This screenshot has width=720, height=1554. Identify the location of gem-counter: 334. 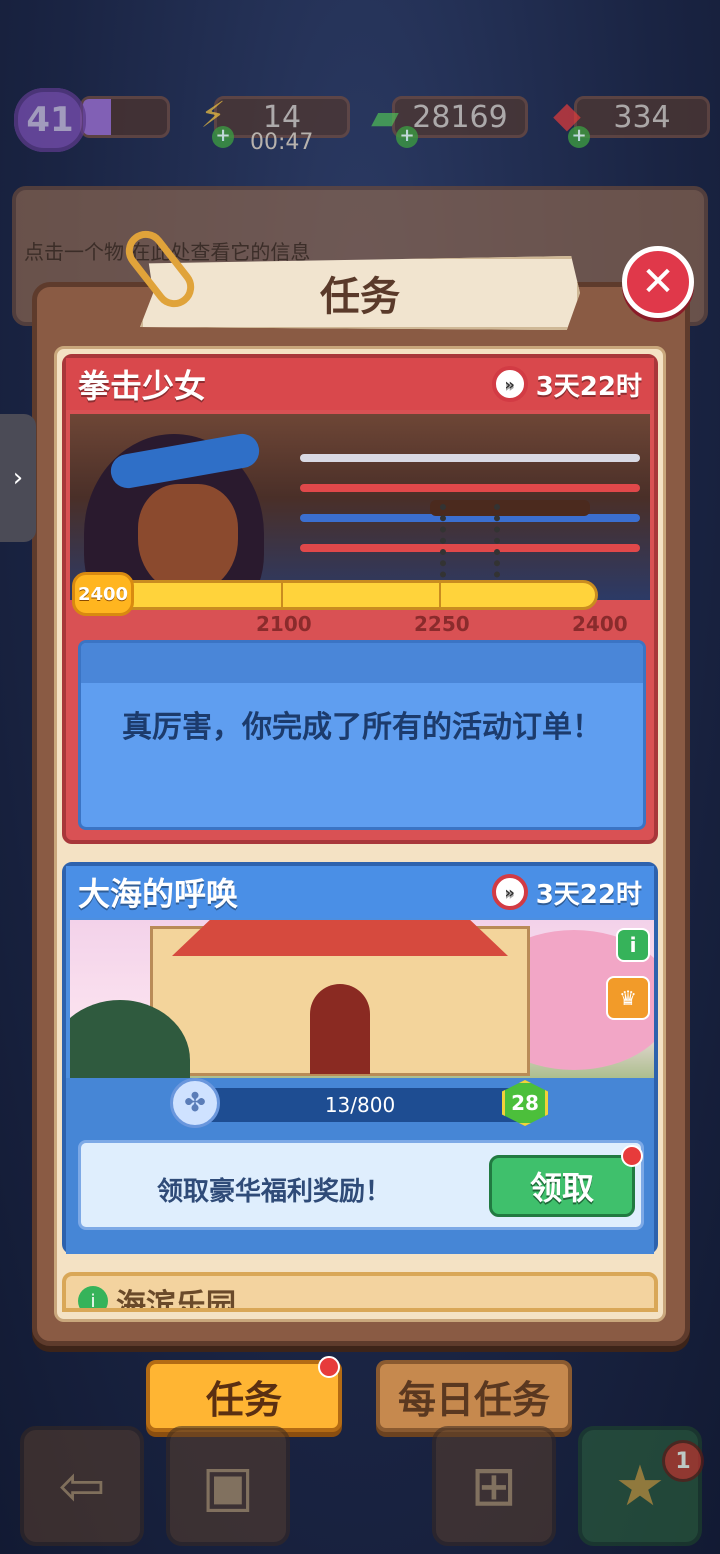
(642, 117).